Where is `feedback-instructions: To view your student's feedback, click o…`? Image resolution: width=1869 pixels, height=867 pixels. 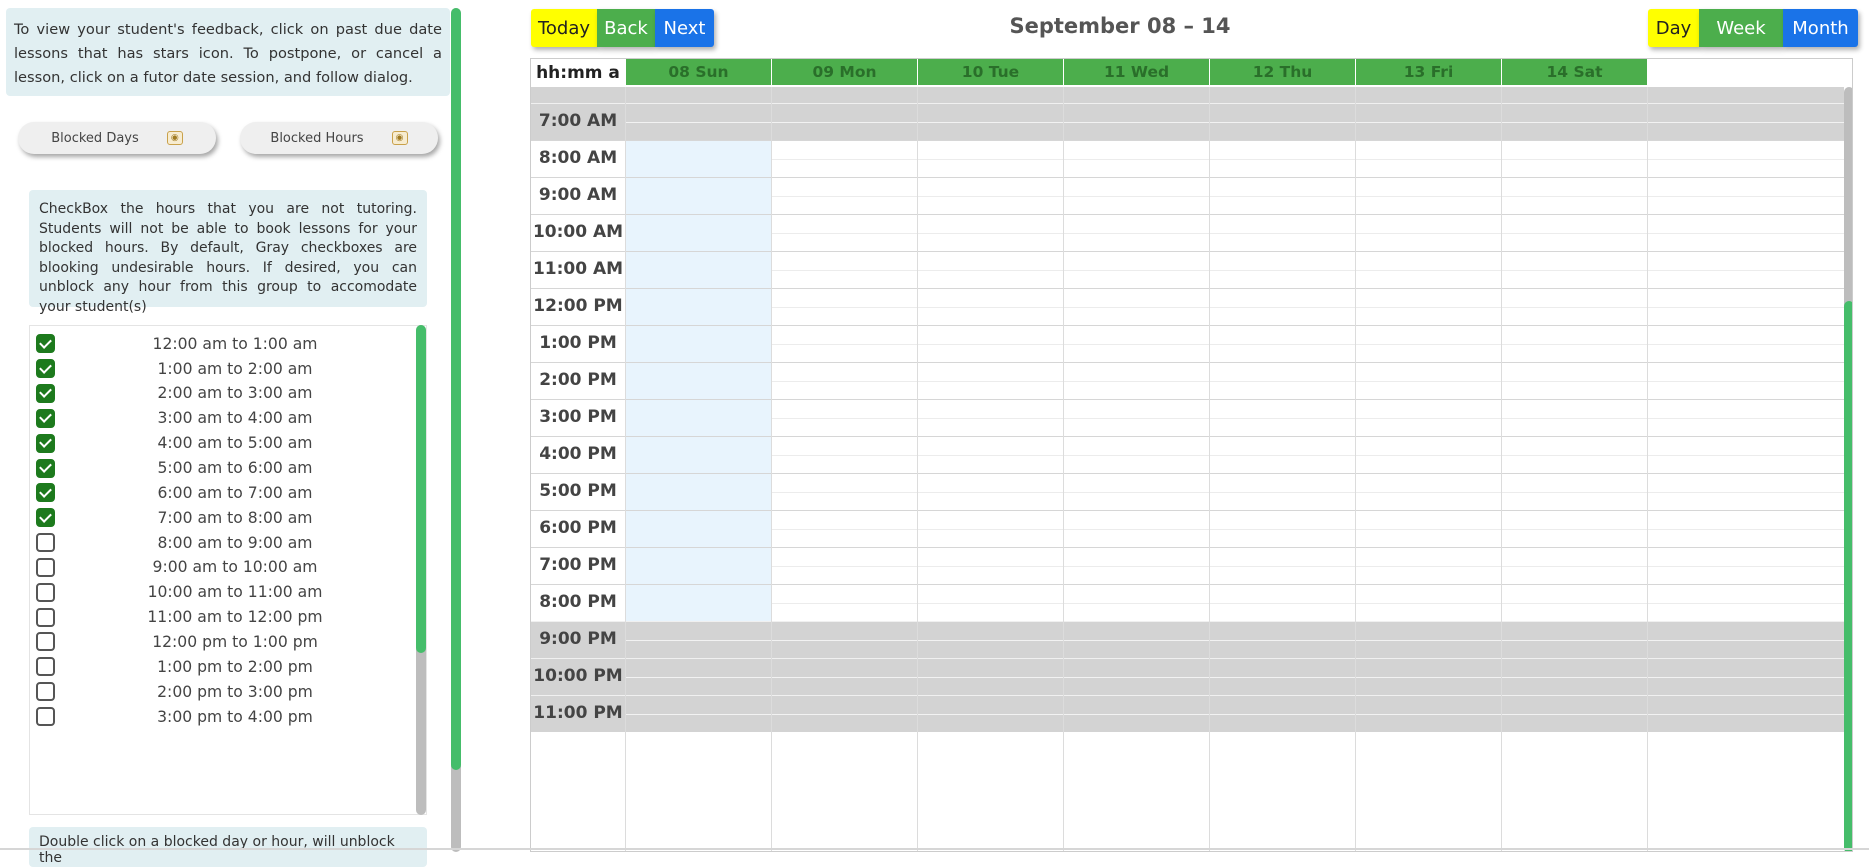 feedback-instructions: To view your student's feedback, click o… is located at coordinates (228, 52).